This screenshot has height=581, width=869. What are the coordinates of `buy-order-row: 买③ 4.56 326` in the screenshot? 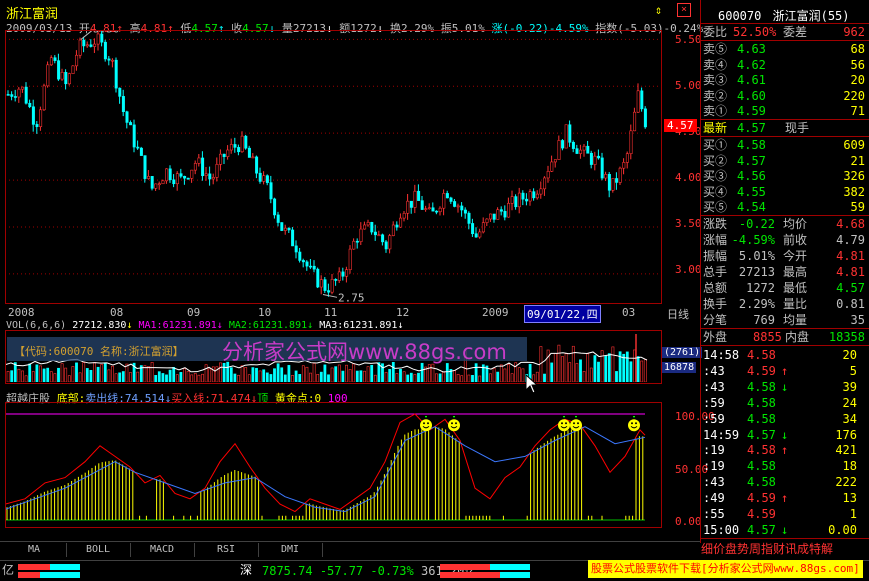 It's located at (784, 176).